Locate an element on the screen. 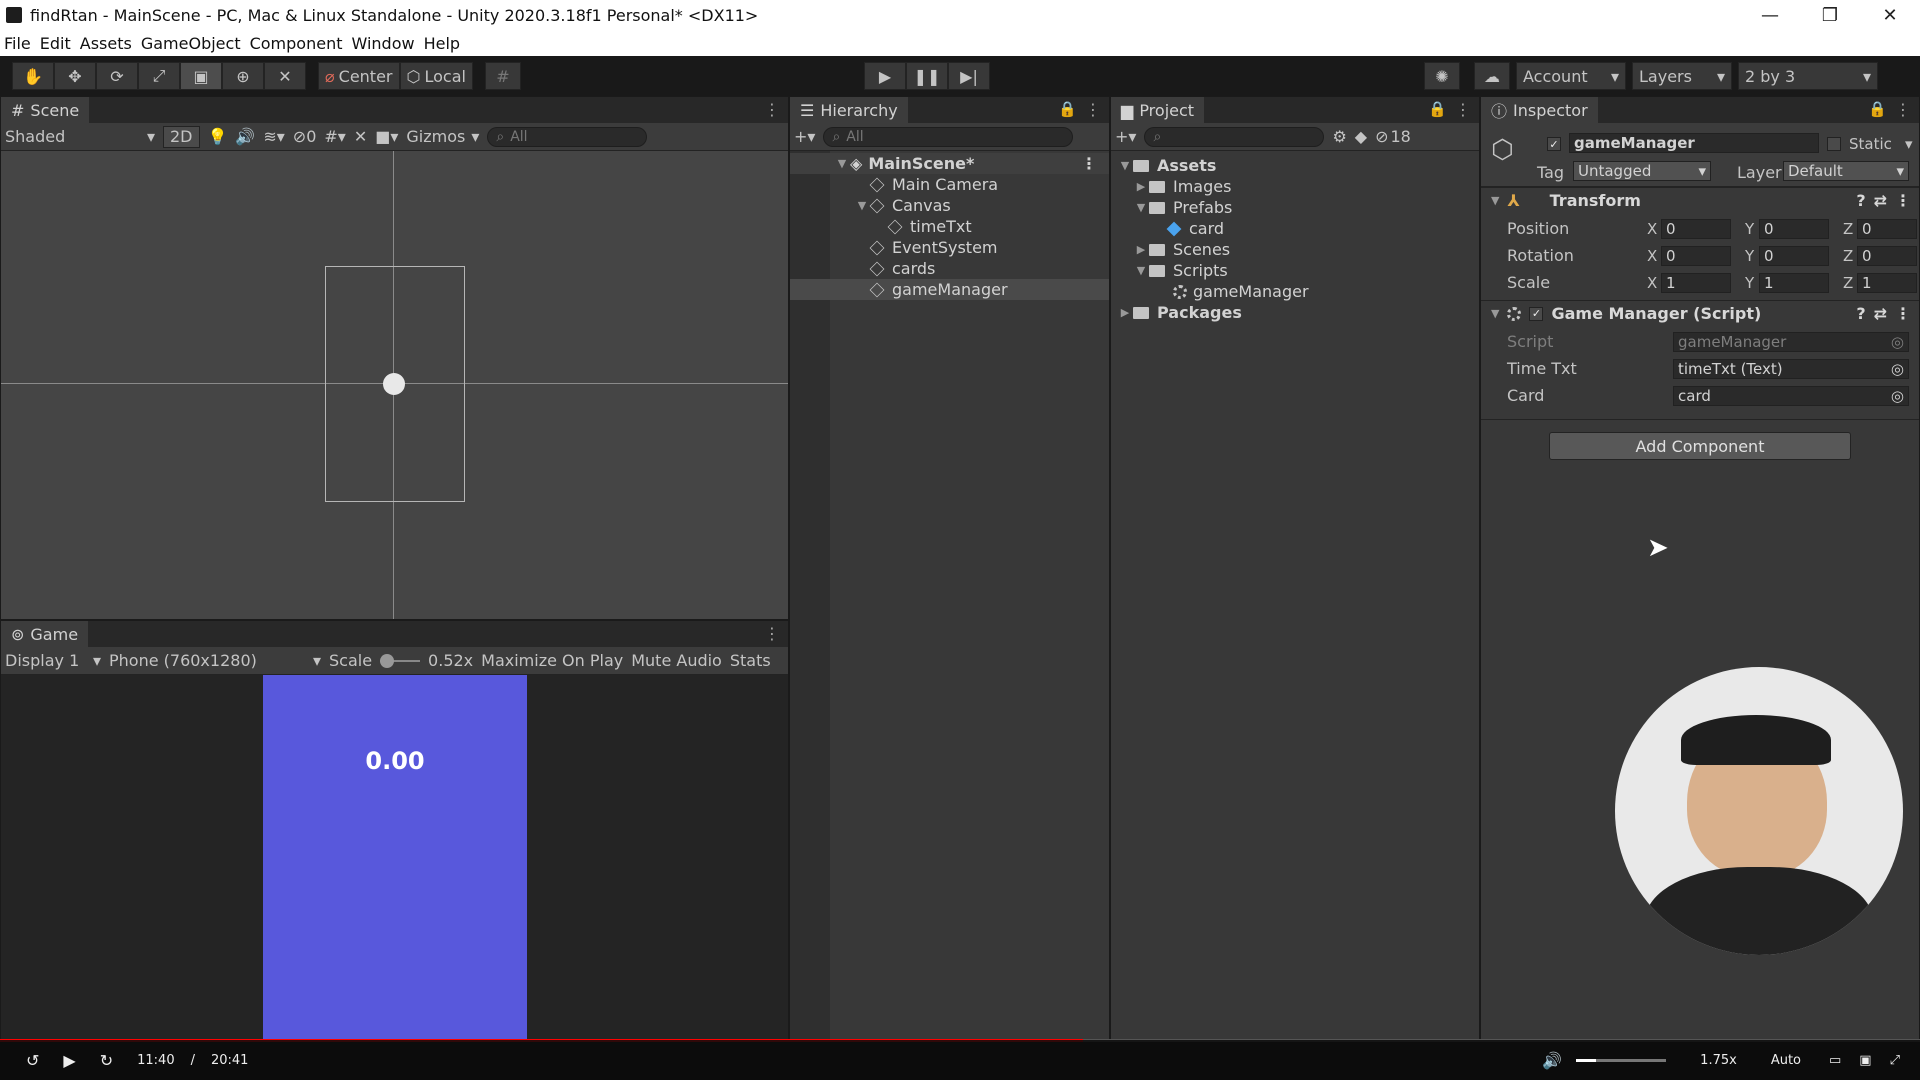  tab-project: ▆ Project is located at coordinates (1158, 110).